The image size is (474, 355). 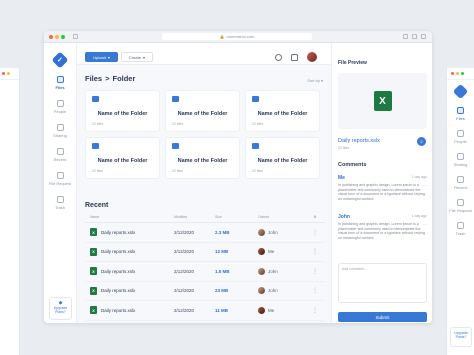 I want to click on new-tab-icon, so click(x=414, y=36).